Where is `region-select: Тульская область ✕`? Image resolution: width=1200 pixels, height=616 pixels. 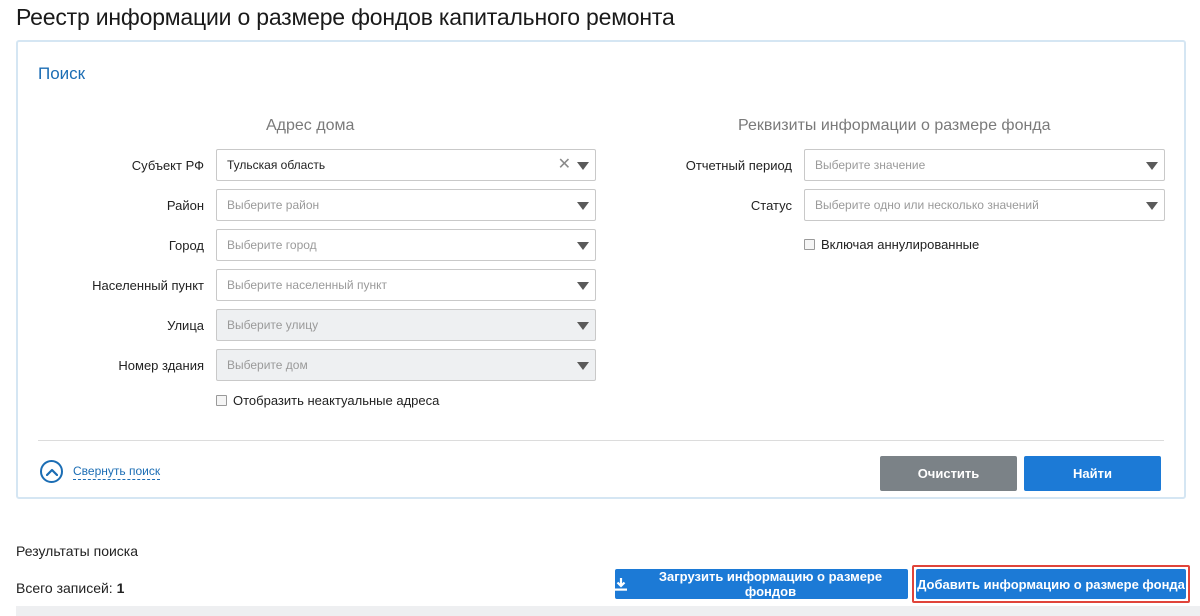 region-select: Тульская область ✕ is located at coordinates (406, 165).